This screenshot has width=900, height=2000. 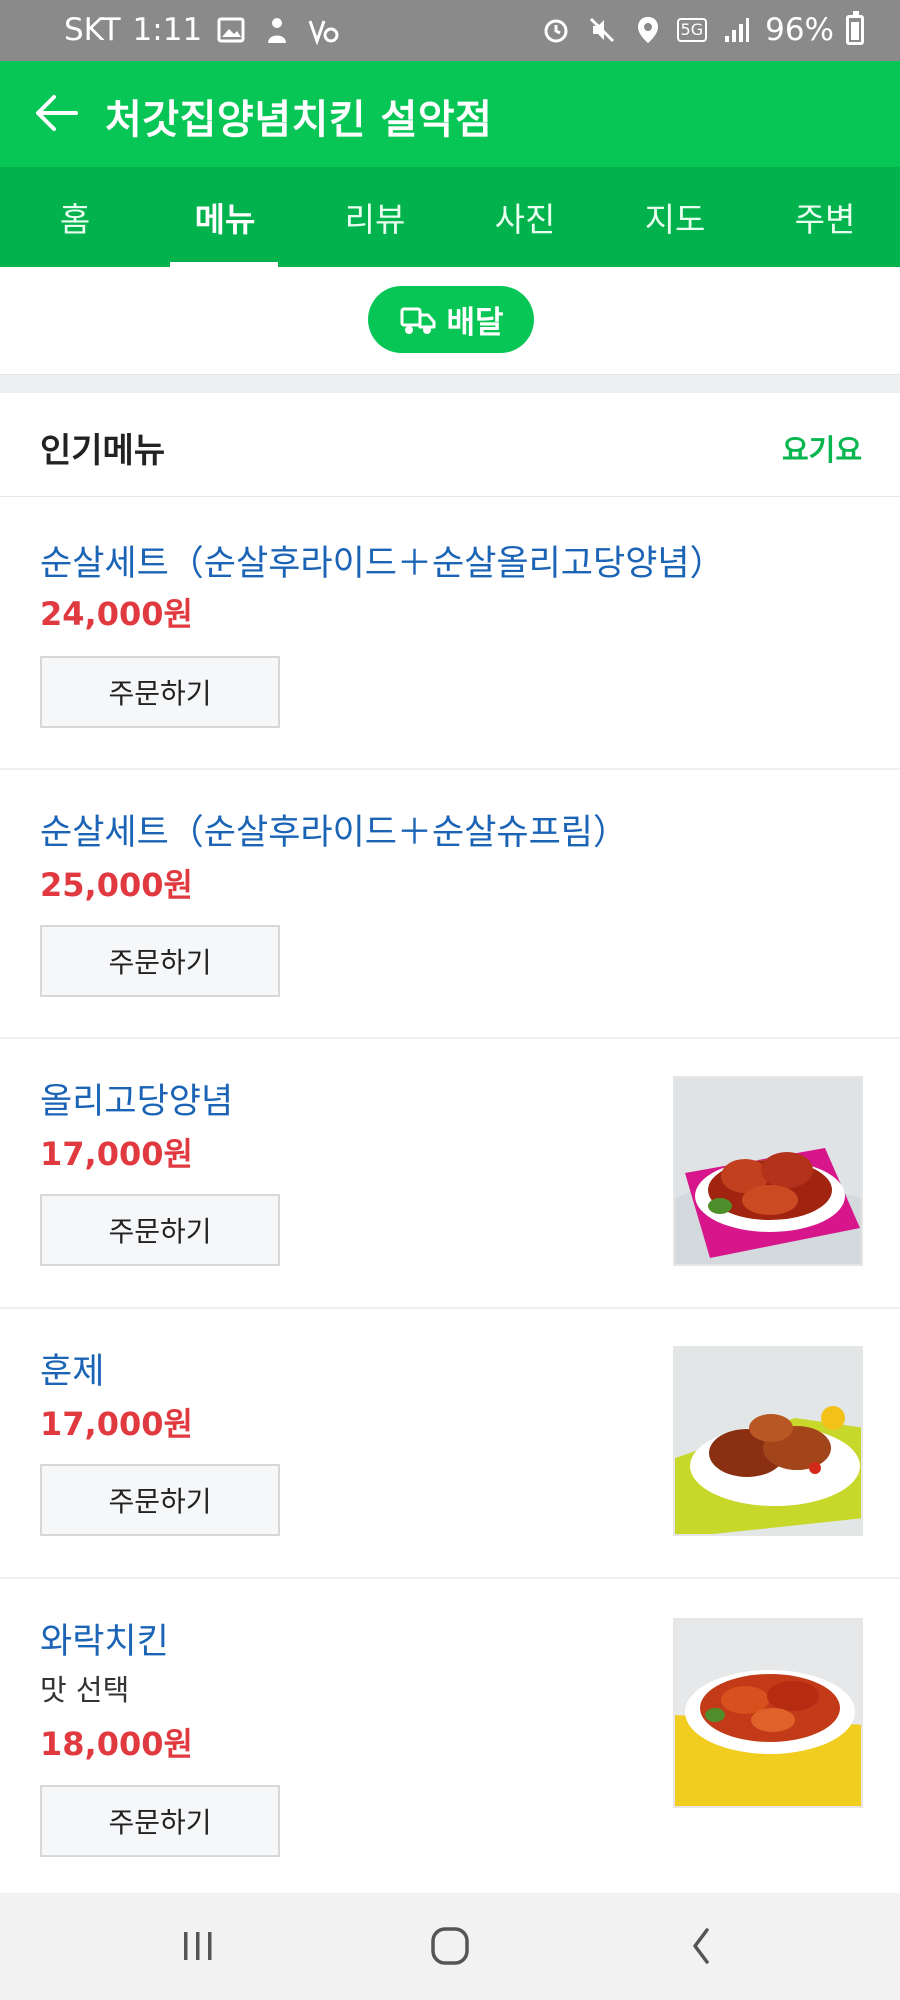 What do you see at coordinates (418, 320) in the screenshot?
I see `delivery-truck-icon` at bounding box center [418, 320].